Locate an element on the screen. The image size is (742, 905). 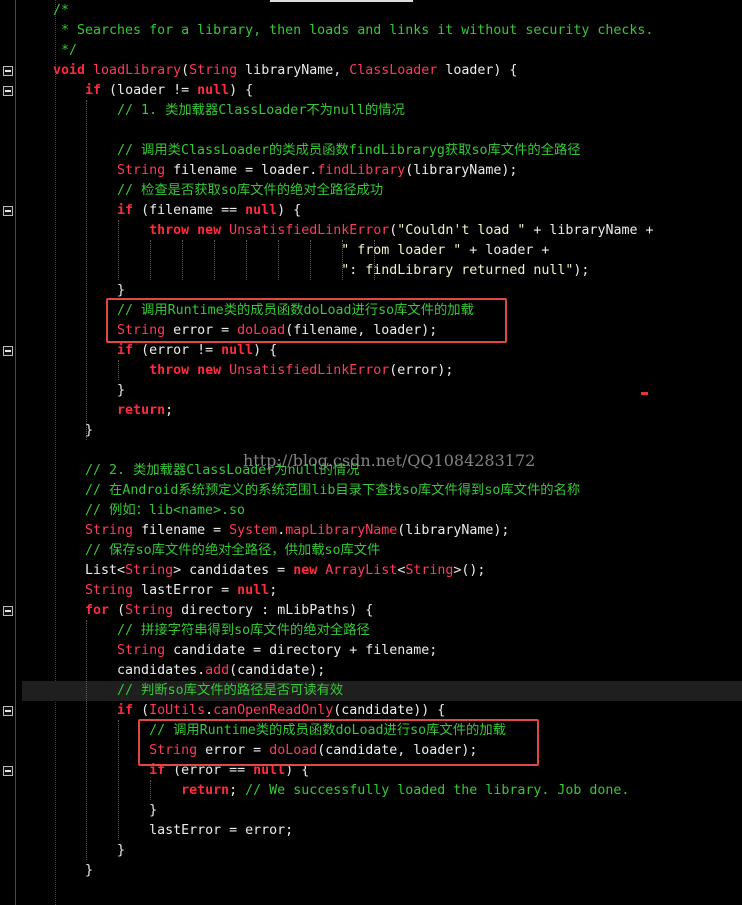
code-token: loadLibrary is located at coordinates (137, 70).